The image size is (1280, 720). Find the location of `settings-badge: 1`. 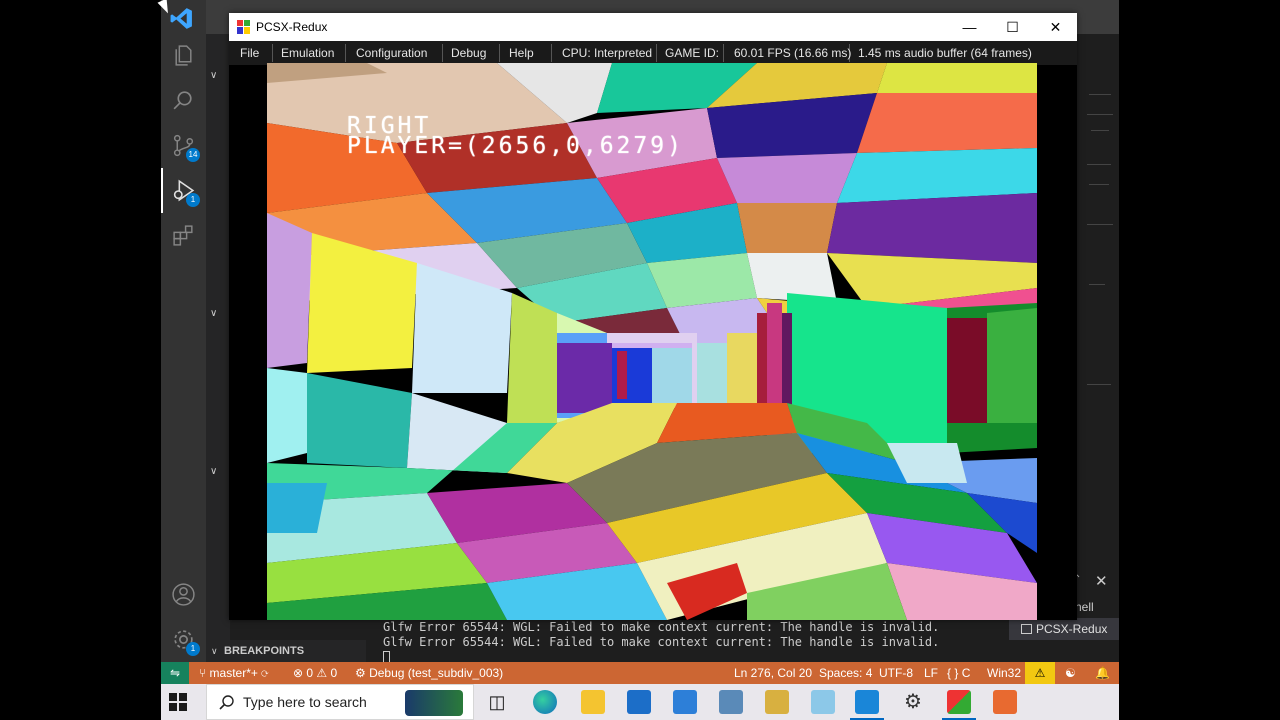

settings-badge: 1 is located at coordinates (193, 649).